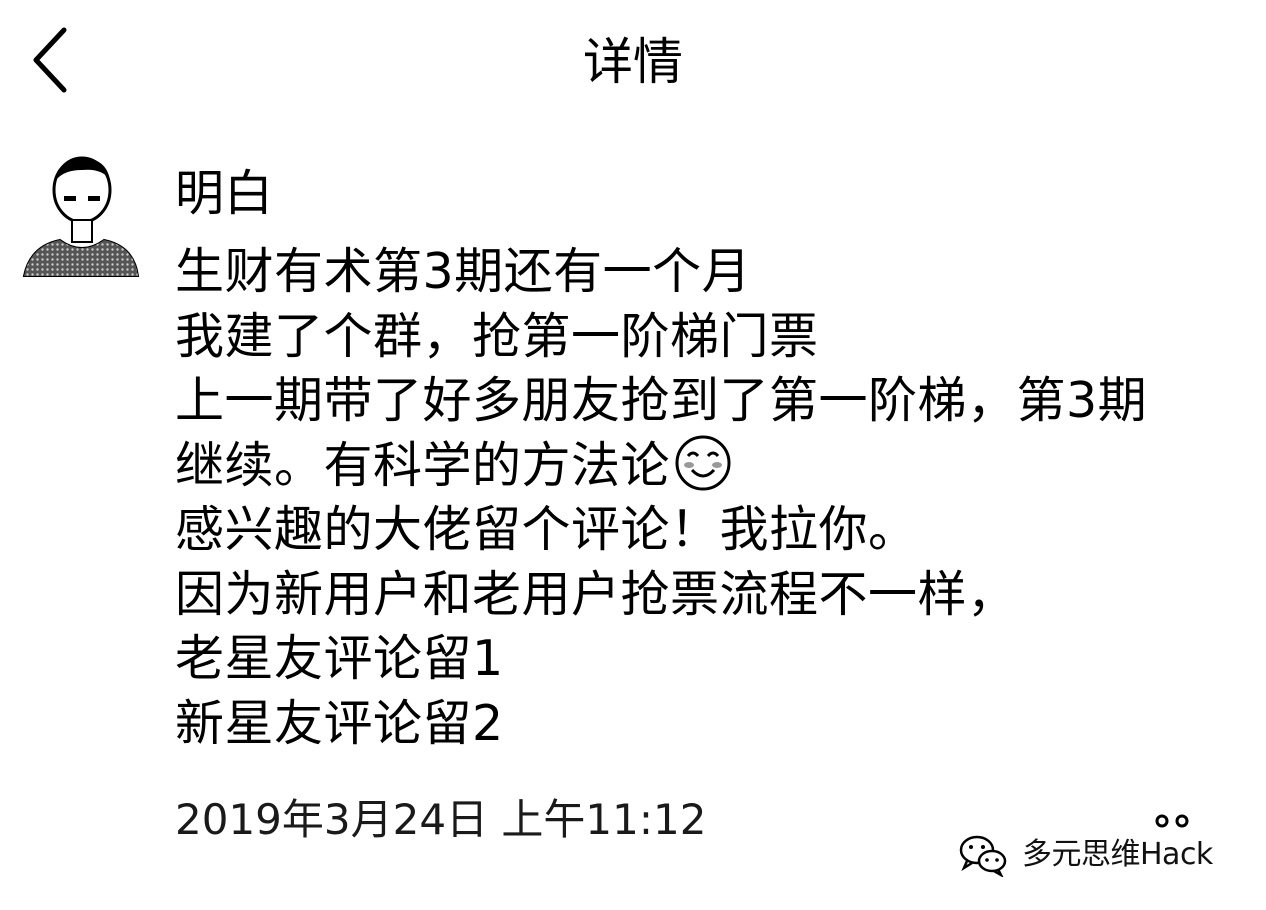 The height and width of the screenshot is (910, 1266). I want to click on author-name: 明白, so click(224, 194).